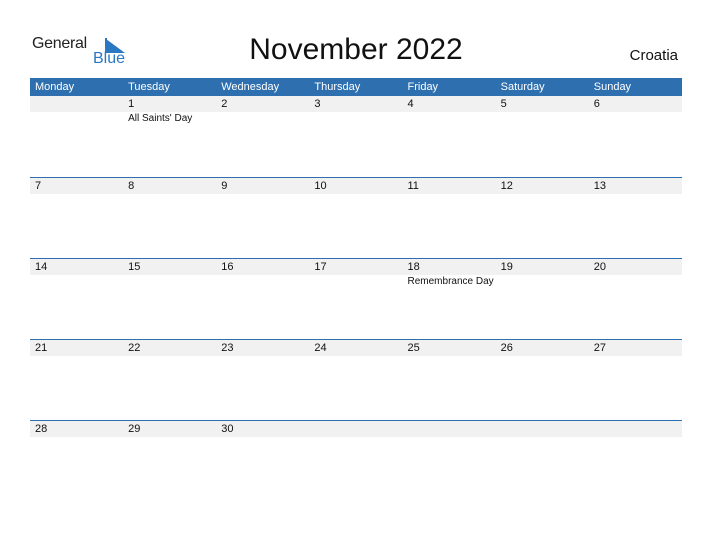  I want to click on day-cell: 24, so click(356, 380).